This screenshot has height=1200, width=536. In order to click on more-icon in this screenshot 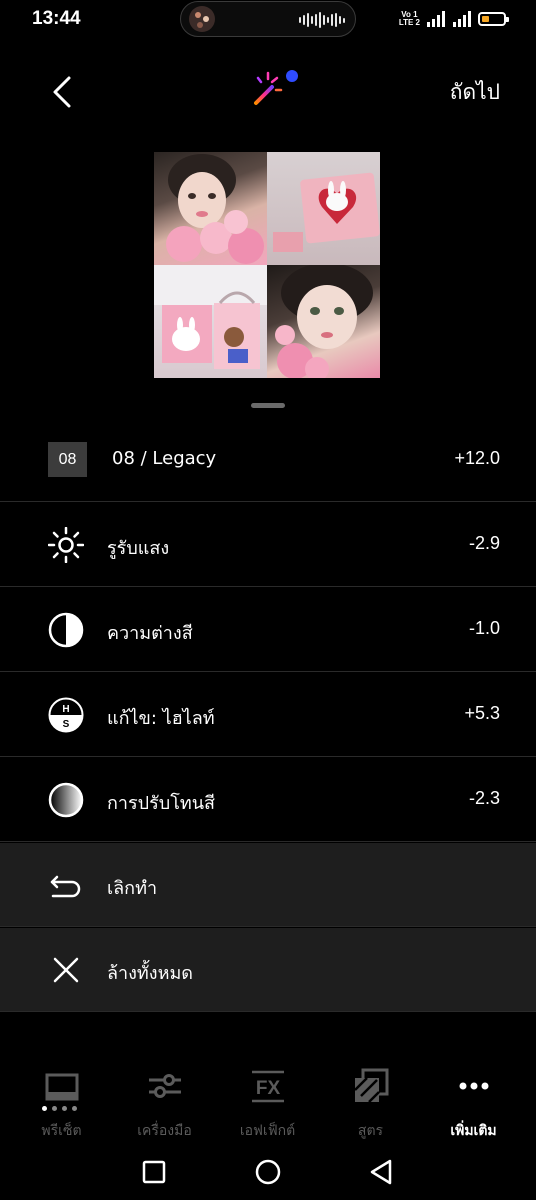, I will do `click(474, 1086)`.